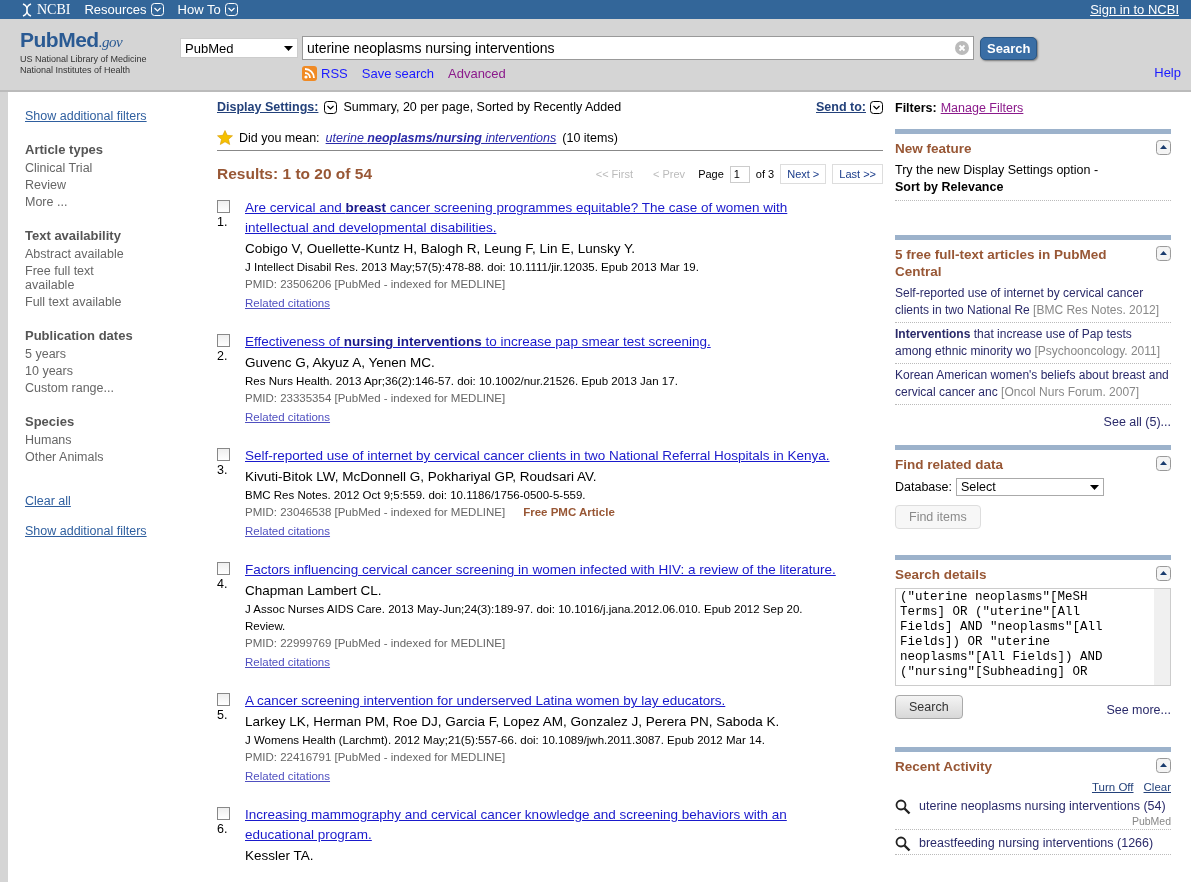  Describe the element at coordinates (1030, 487) in the screenshot. I see `database-select: Select` at that location.